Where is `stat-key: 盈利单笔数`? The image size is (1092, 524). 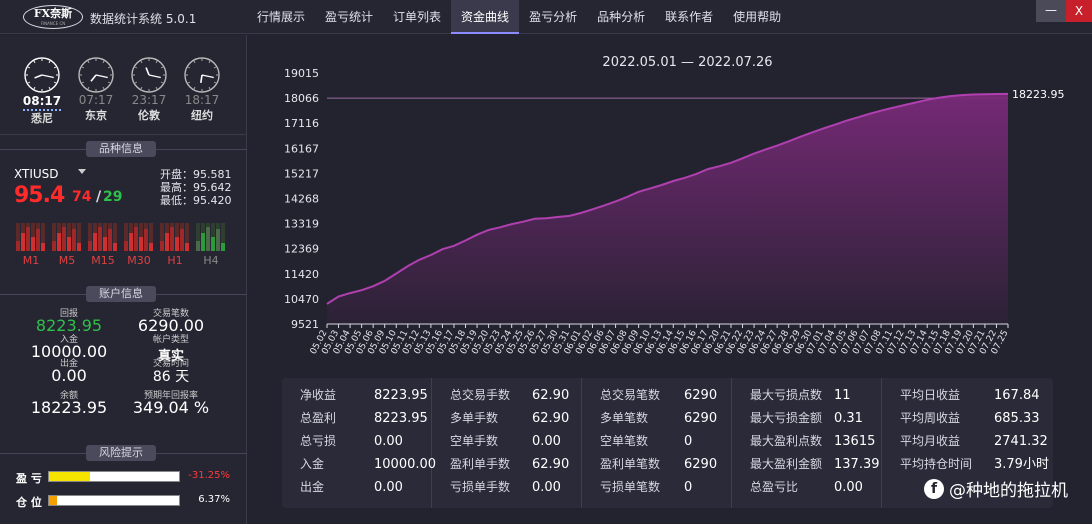 stat-key: 盈利单笔数 is located at coordinates (630, 464).